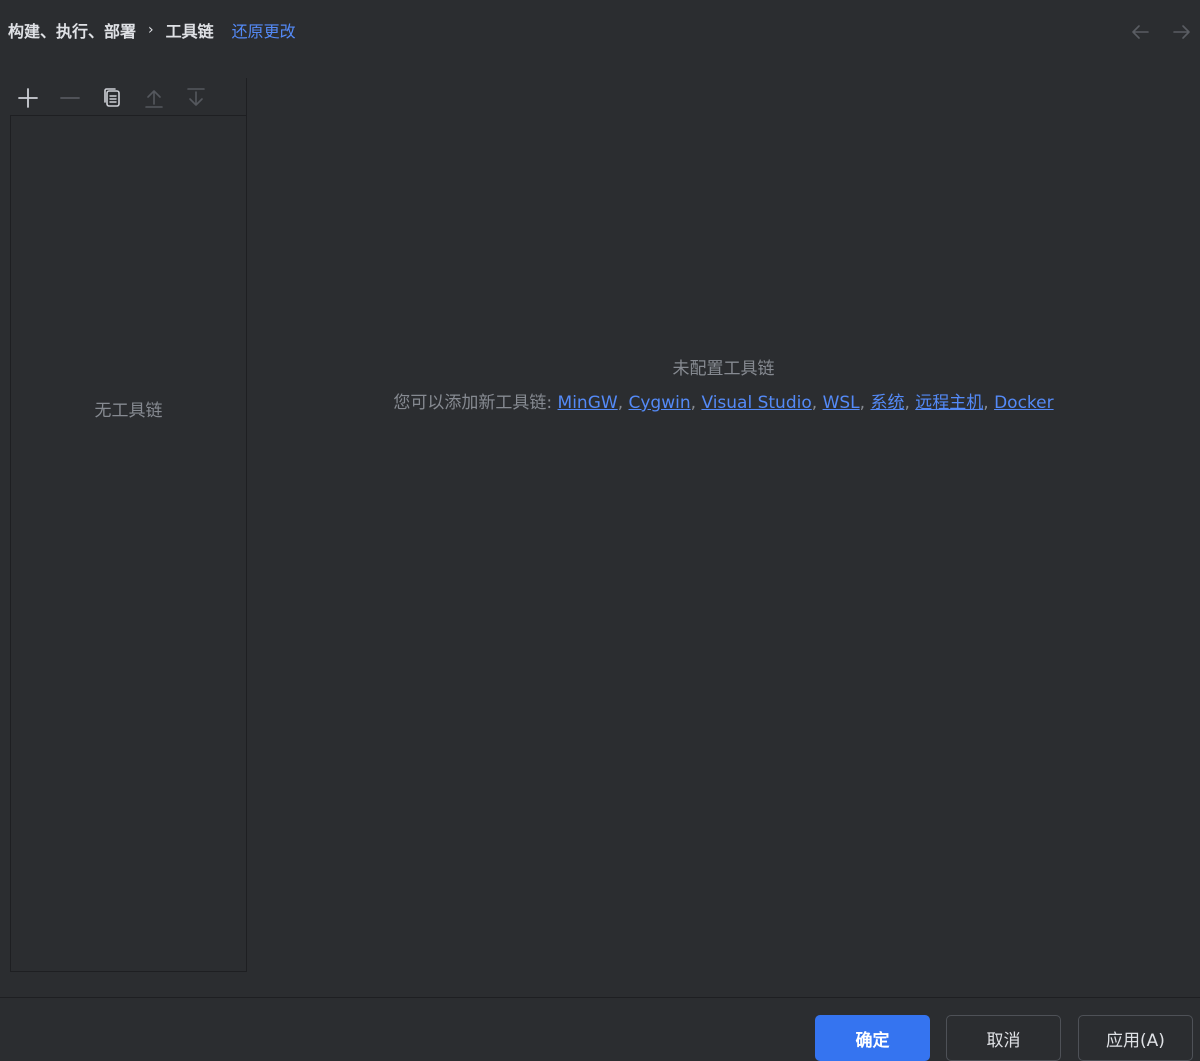 The width and height of the screenshot is (1200, 1061). Describe the element at coordinates (246, 97) in the screenshot. I see `toolbar-divider` at that location.